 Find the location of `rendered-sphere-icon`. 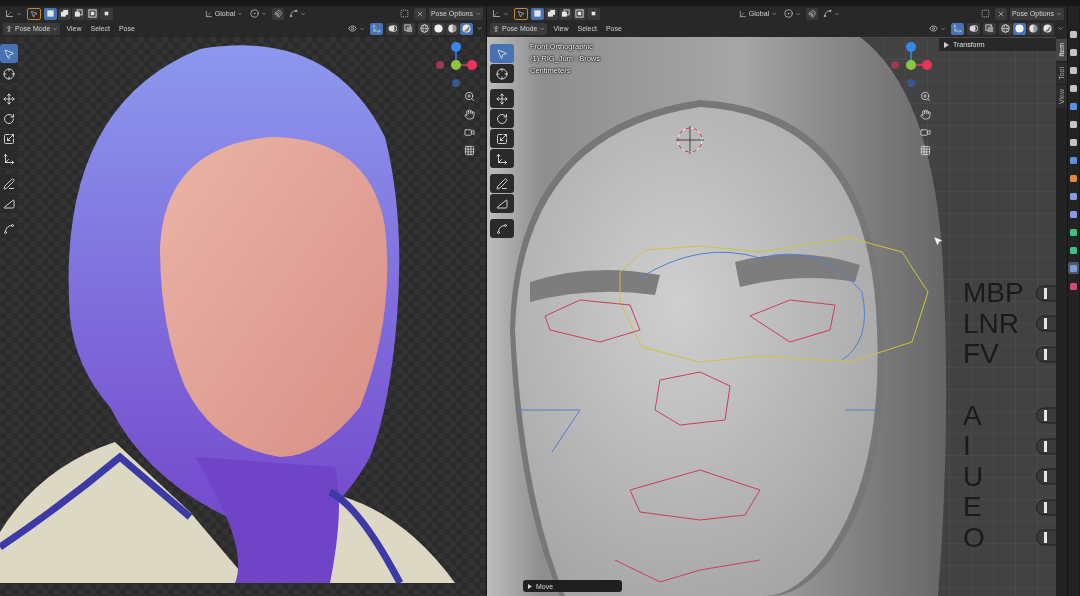

rendered-sphere-icon is located at coordinates (1047, 28).